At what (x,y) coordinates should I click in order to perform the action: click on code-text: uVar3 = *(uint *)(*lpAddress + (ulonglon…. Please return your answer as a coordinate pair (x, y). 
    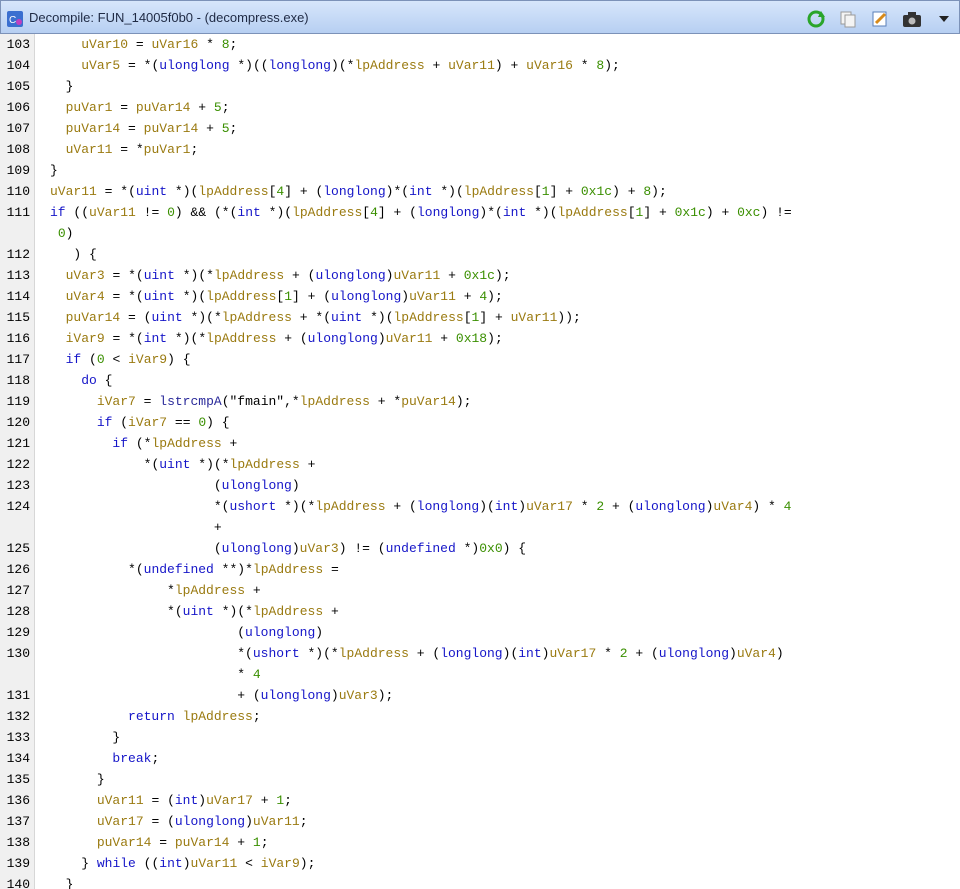
    Looking at the image, I should click on (288, 275).